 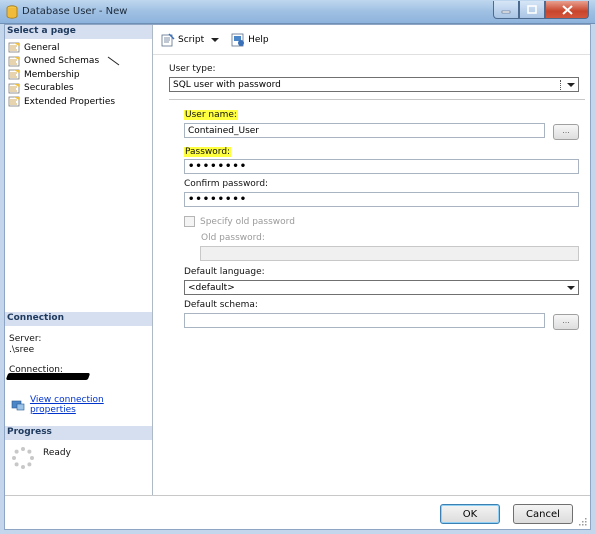 What do you see at coordinates (78, 433) in the screenshot?
I see `progress-header: Progress` at bounding box center [78, 433].